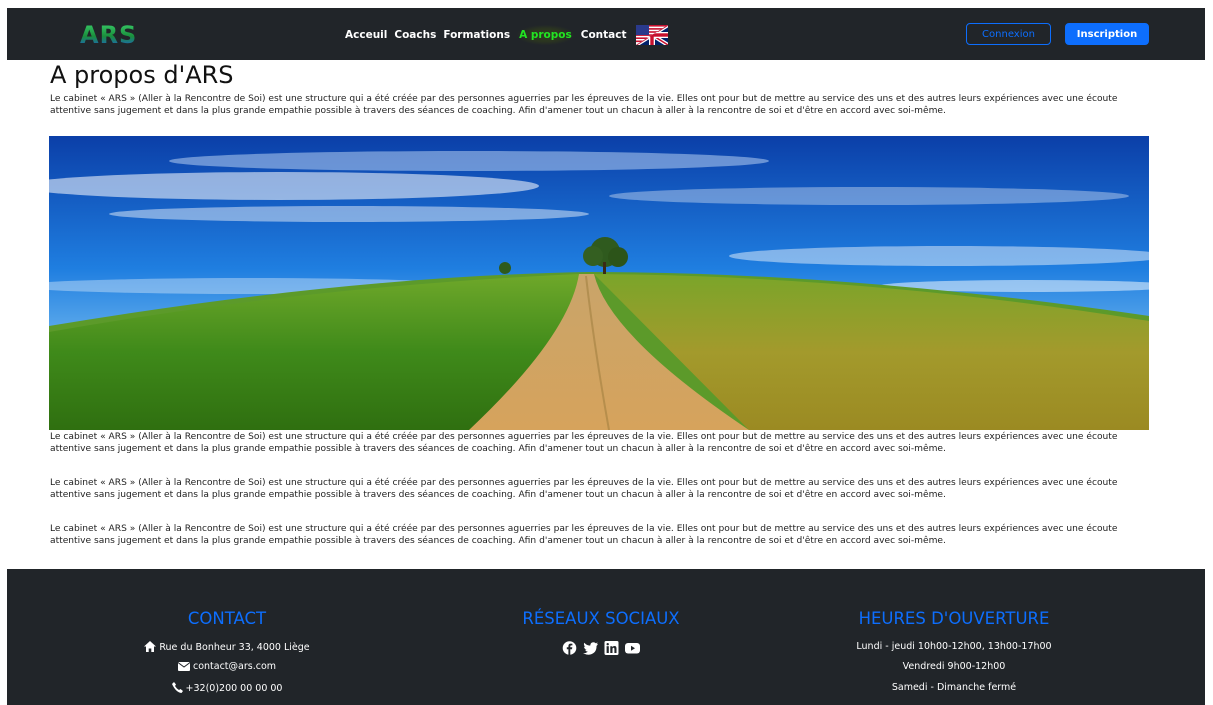 Image resolution: width=1213 pixels, height=705 pixels. What do you see at coordinates (954, 618) in the screenshot?
I see `hours-heading: HEURES D'OUVERTURE` at bounding box center [954, 618].